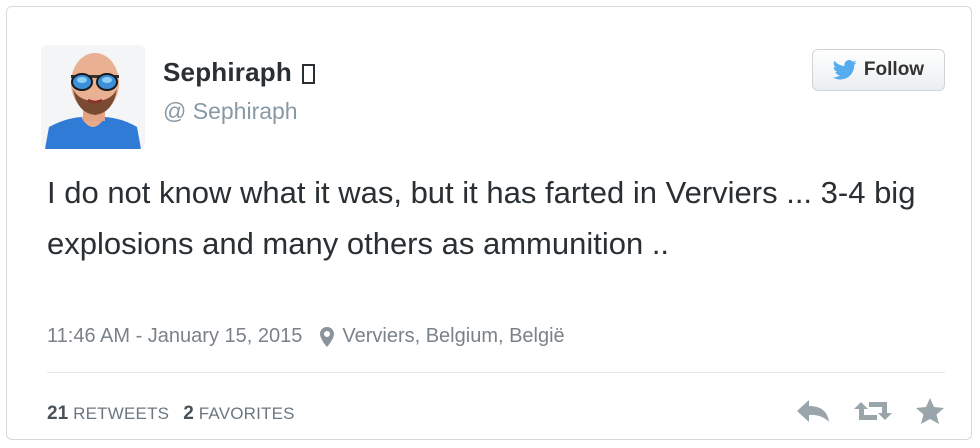 The height and width of the screenshot is (448, 980). What do you see at coordinates (308, 73) in the screenshot?
I see `verified-badge-icon` at bounding box center [308, 73].